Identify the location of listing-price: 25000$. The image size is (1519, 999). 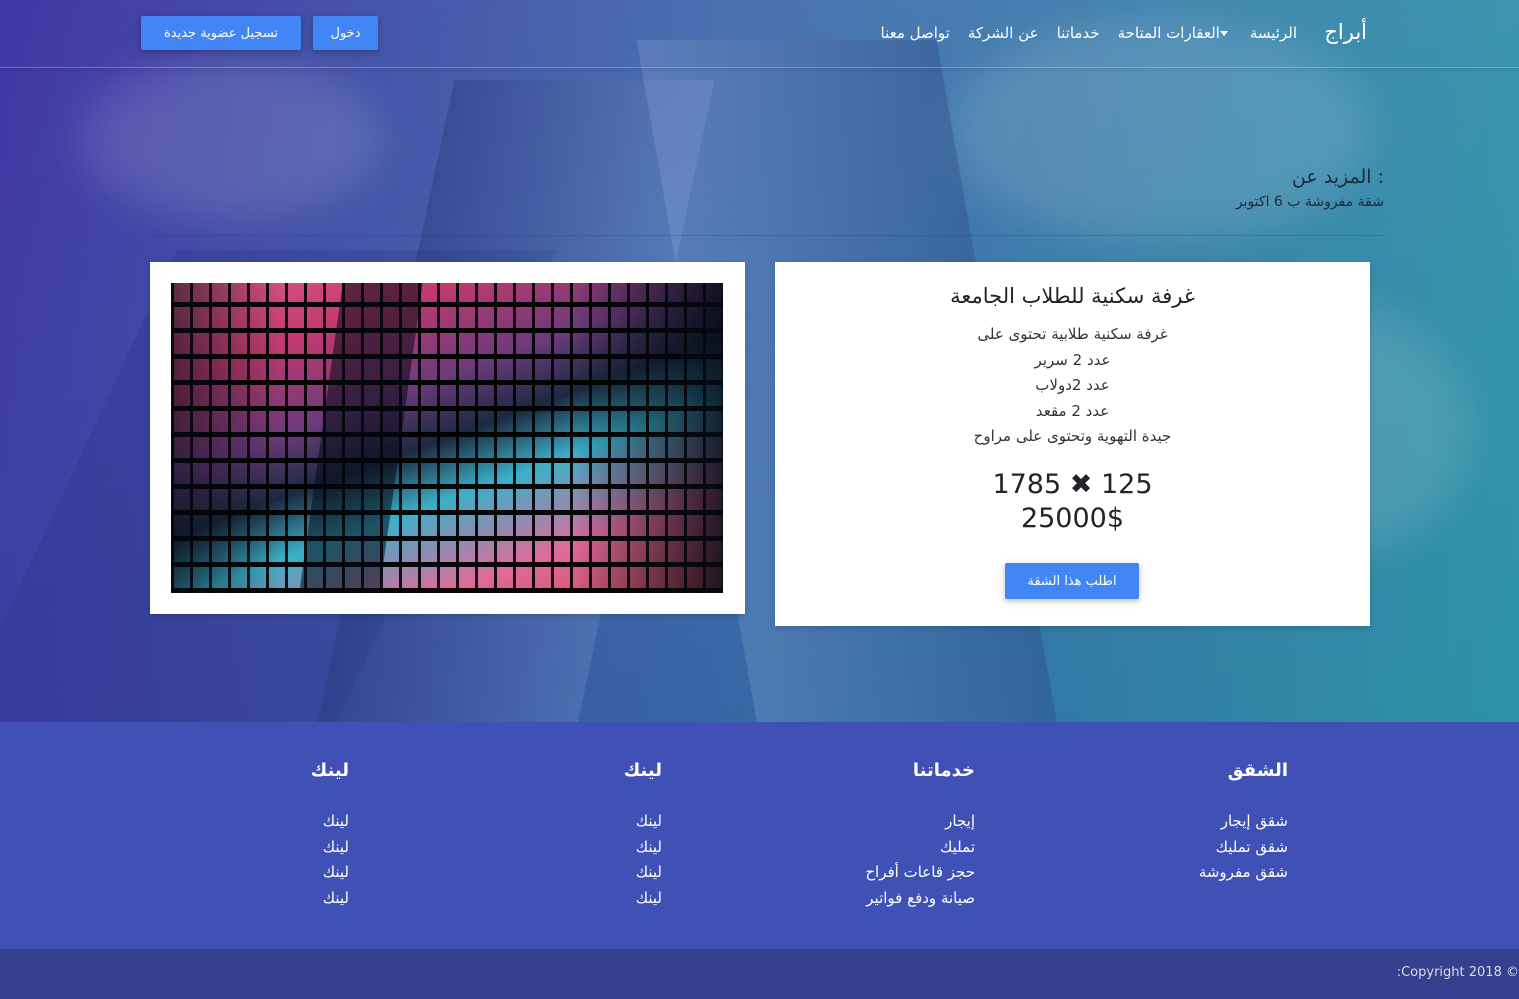
(1072, 518).